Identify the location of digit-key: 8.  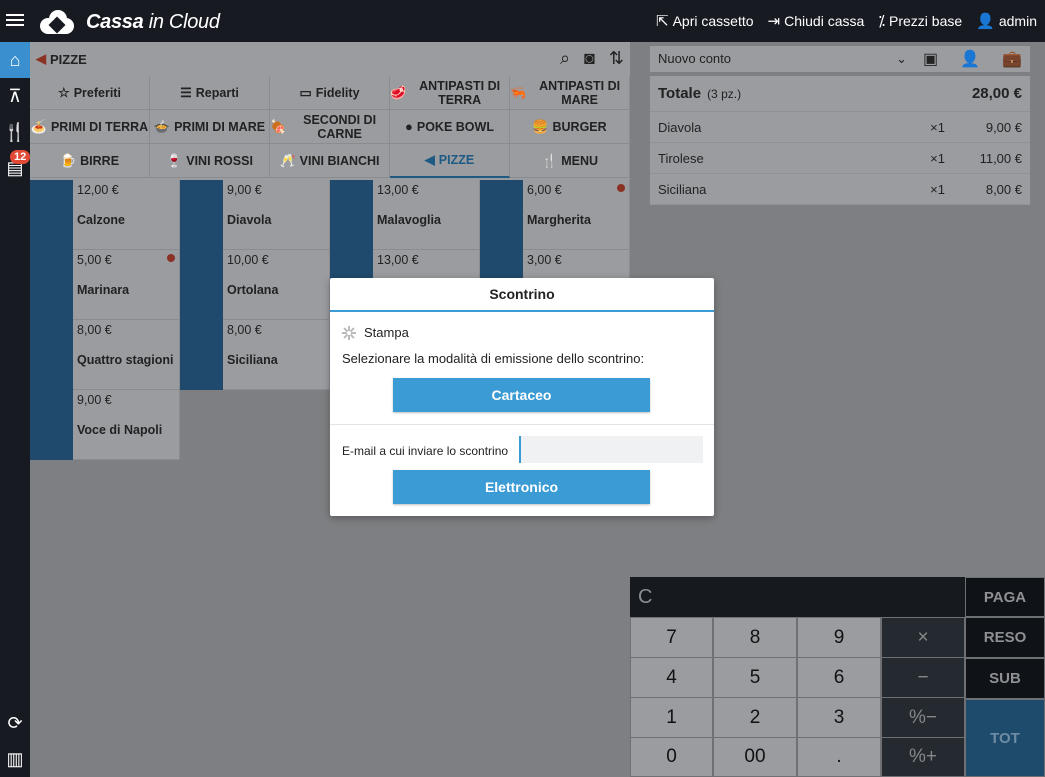
(755, 637).